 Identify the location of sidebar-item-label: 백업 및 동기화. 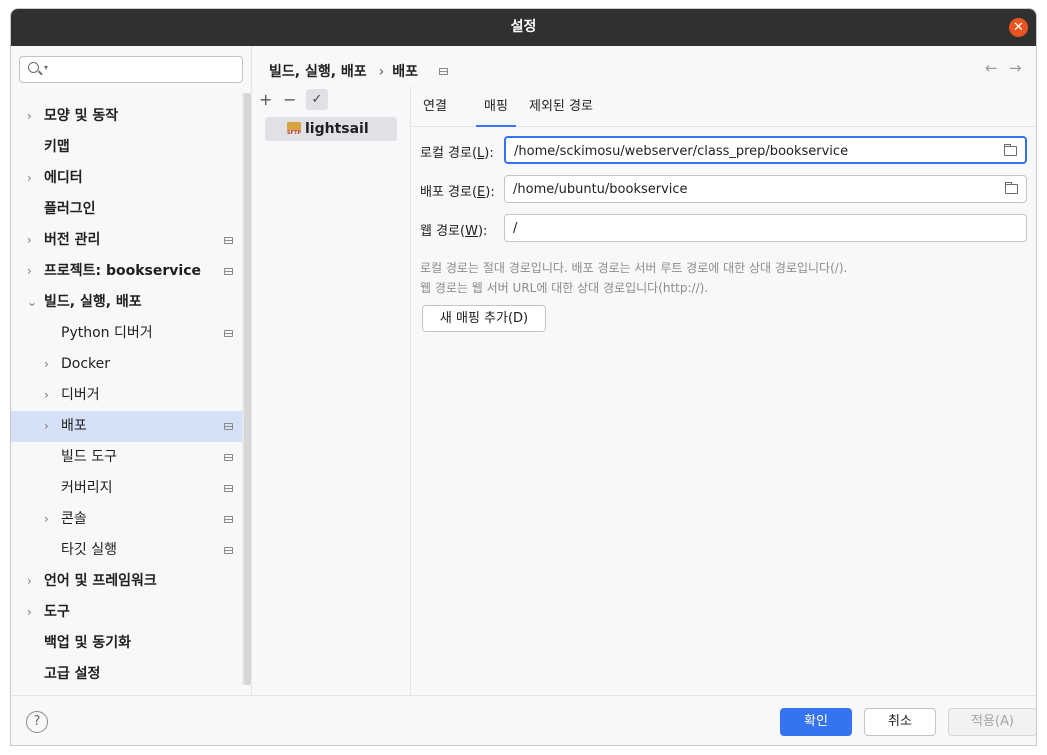
(88, 643).